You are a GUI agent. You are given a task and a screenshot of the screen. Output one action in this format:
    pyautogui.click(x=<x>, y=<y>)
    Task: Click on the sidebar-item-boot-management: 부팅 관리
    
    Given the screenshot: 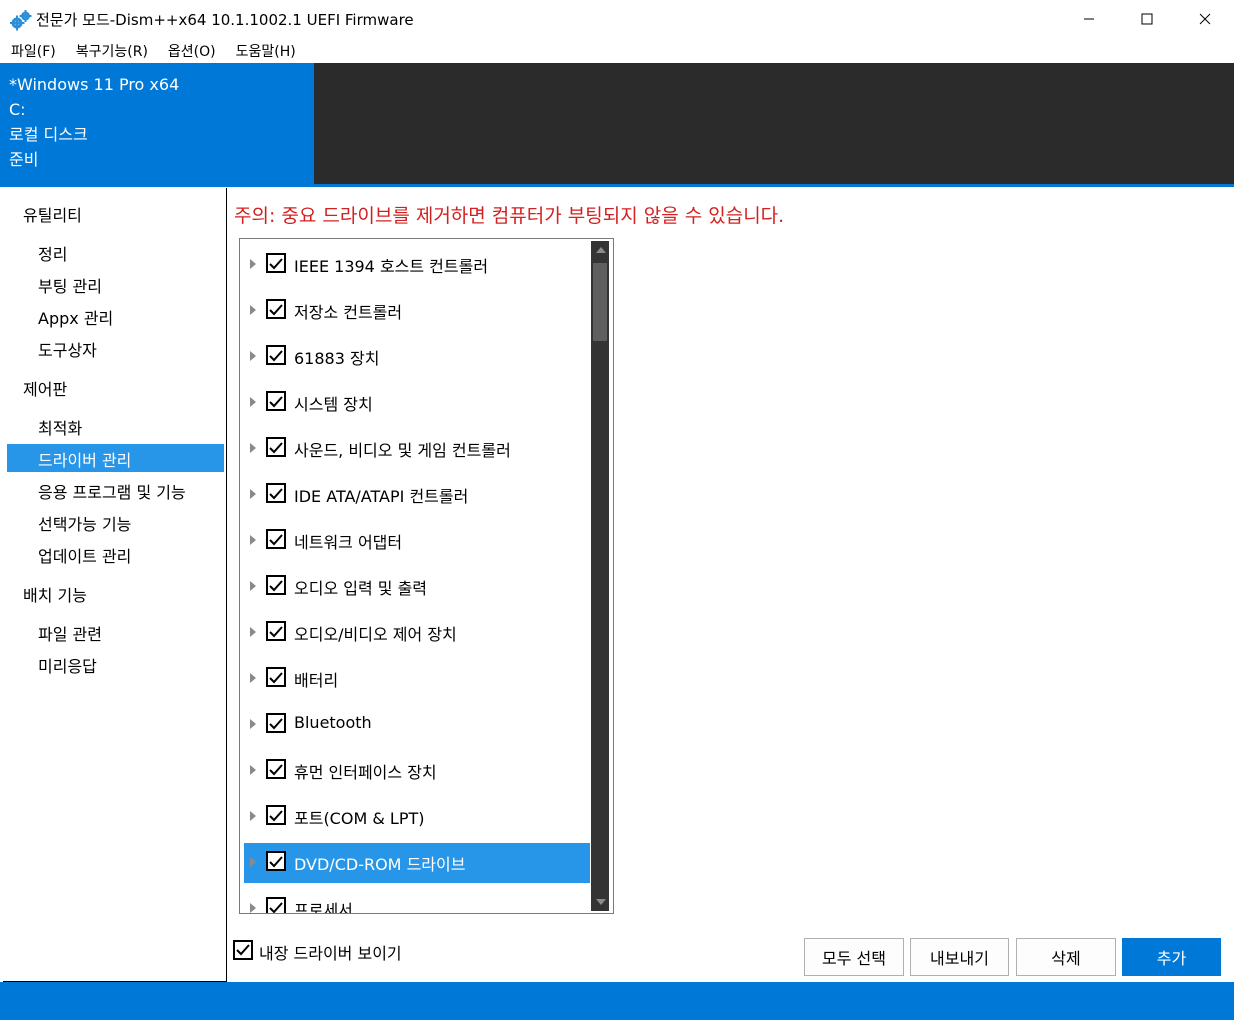 What is the action you would take?
    pyautogui.click(x=115, y=284)
    